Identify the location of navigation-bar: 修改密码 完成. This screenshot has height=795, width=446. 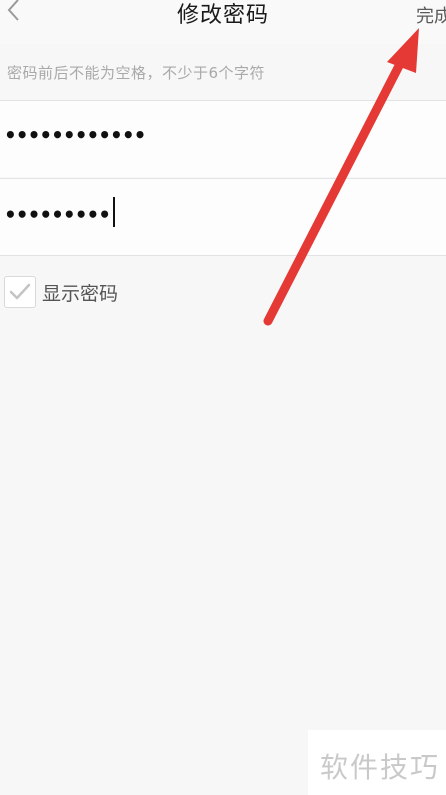
(223, 22).